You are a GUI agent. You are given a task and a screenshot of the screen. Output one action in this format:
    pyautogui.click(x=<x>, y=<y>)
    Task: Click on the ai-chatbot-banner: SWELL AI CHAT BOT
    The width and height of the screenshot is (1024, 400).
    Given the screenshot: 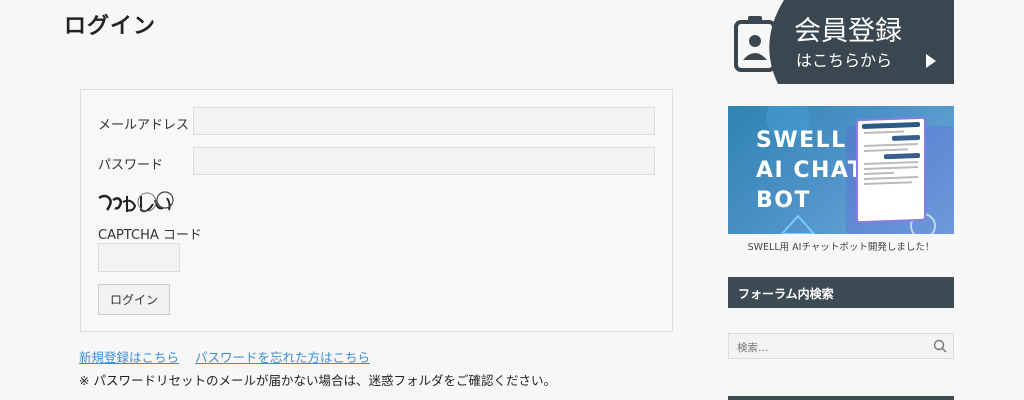 What is the action you would take?
    pyautogui.click(x=841, y=170)
    